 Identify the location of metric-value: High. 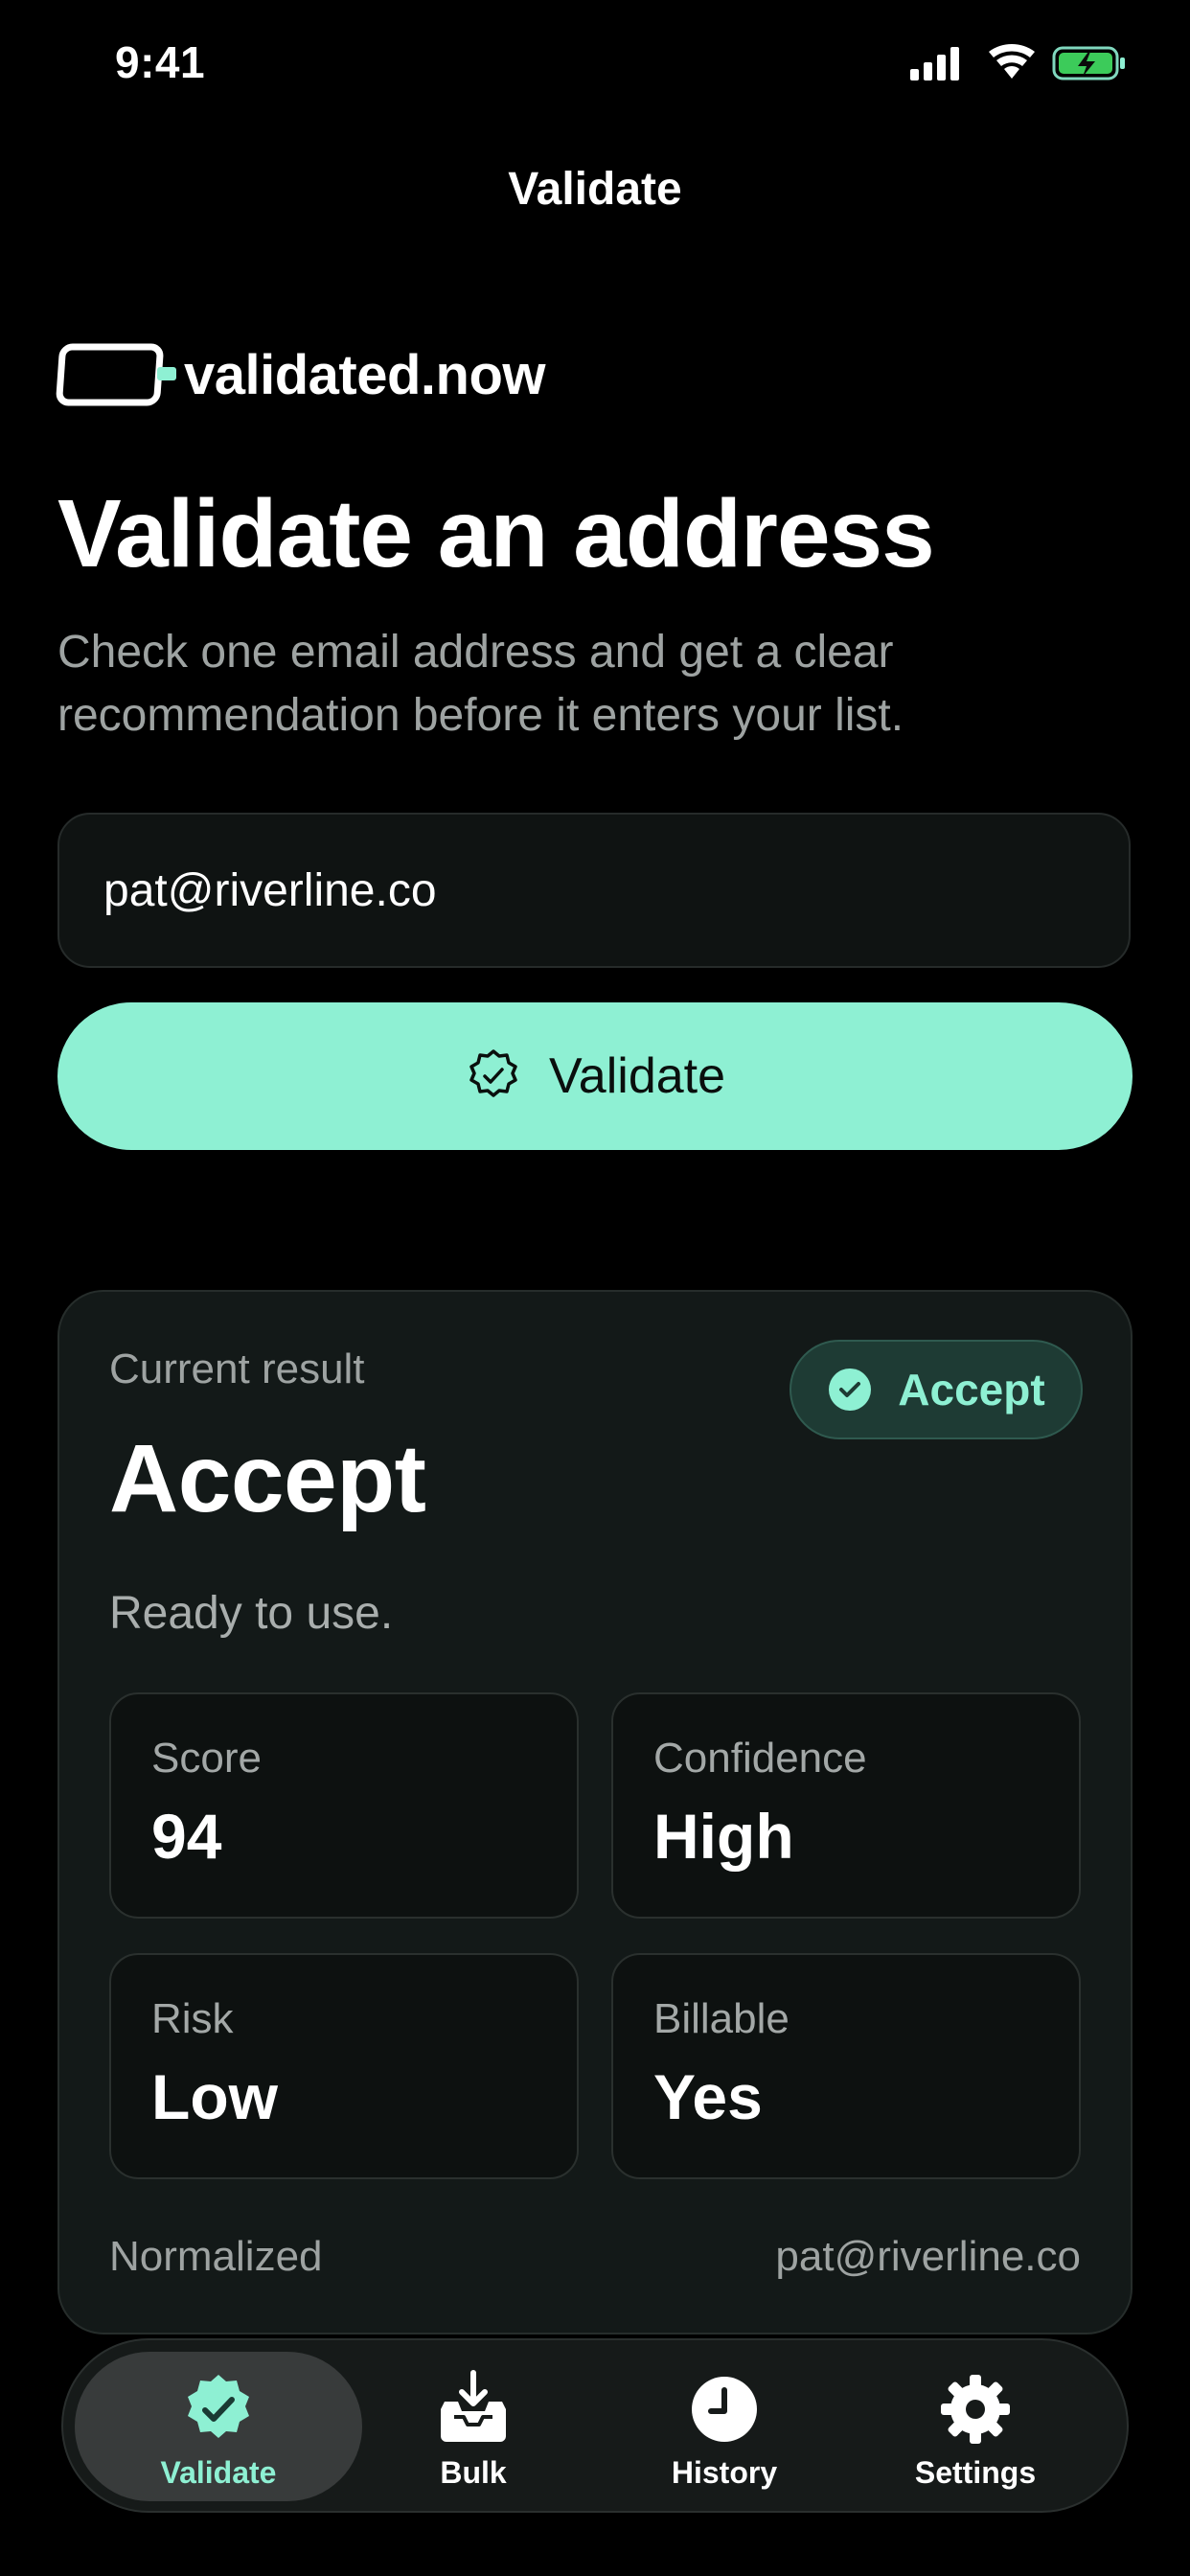
(724, 1836).